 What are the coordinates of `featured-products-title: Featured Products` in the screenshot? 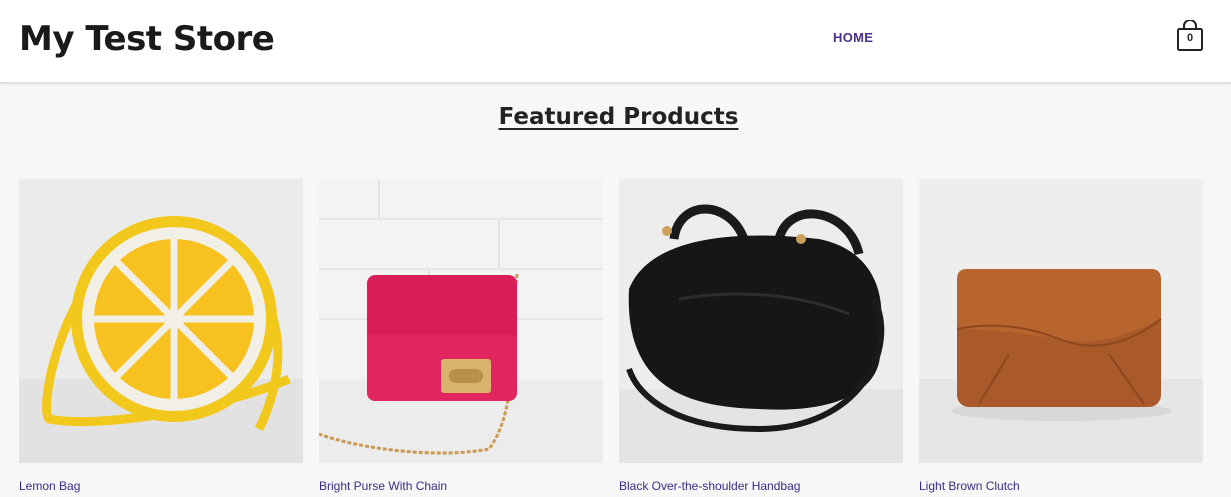 It's located at (618, 117).